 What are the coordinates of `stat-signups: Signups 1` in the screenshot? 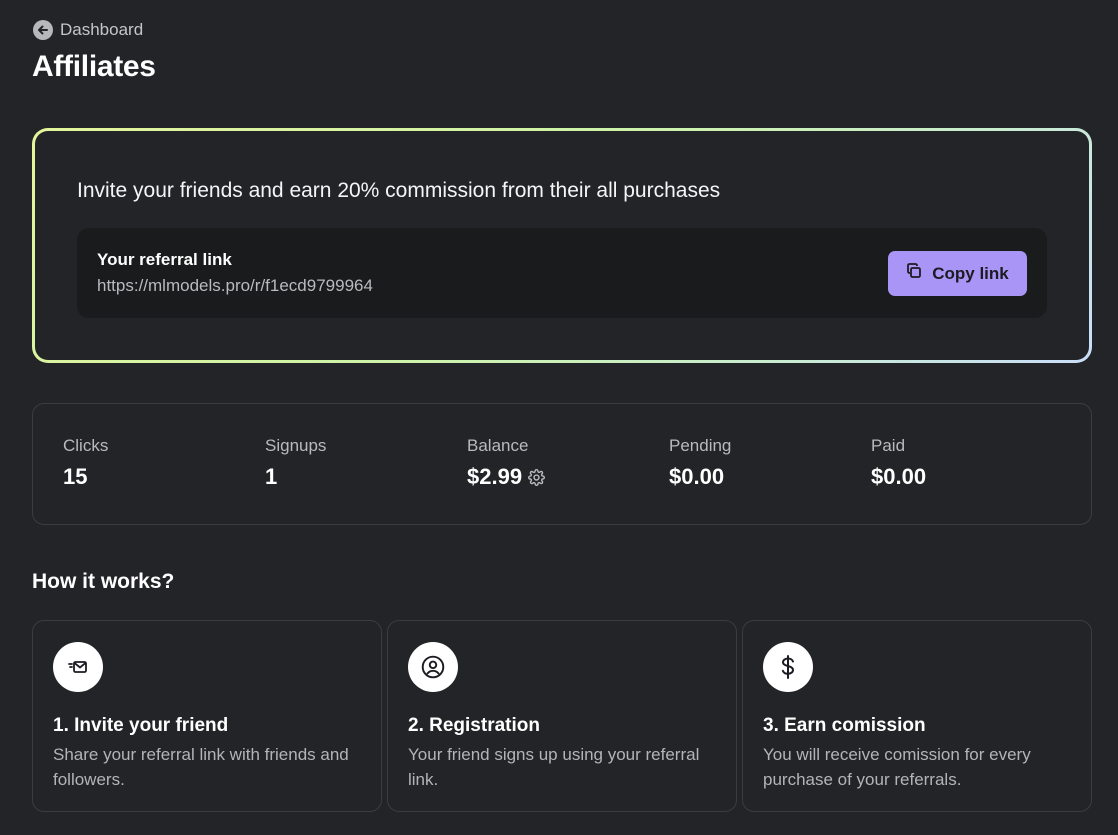 It's located at (295, 463).